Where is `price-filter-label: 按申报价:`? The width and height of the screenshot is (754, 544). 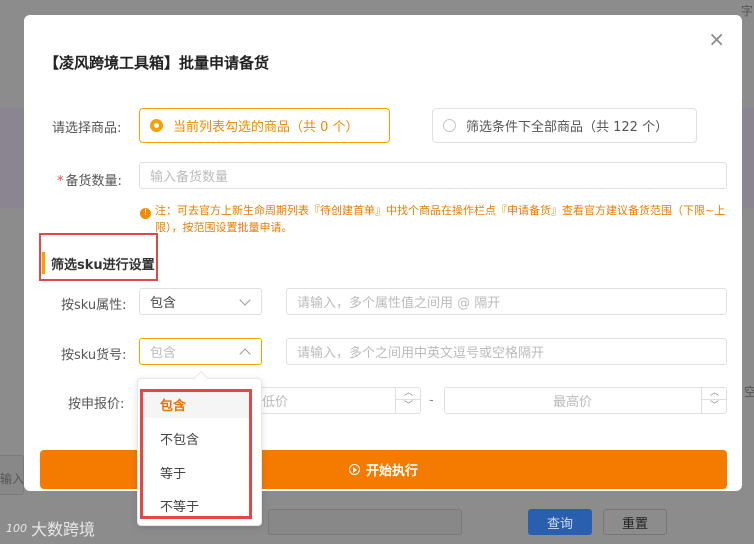 price-filter-label: 按申报价: is located at coordinates (96, 404).